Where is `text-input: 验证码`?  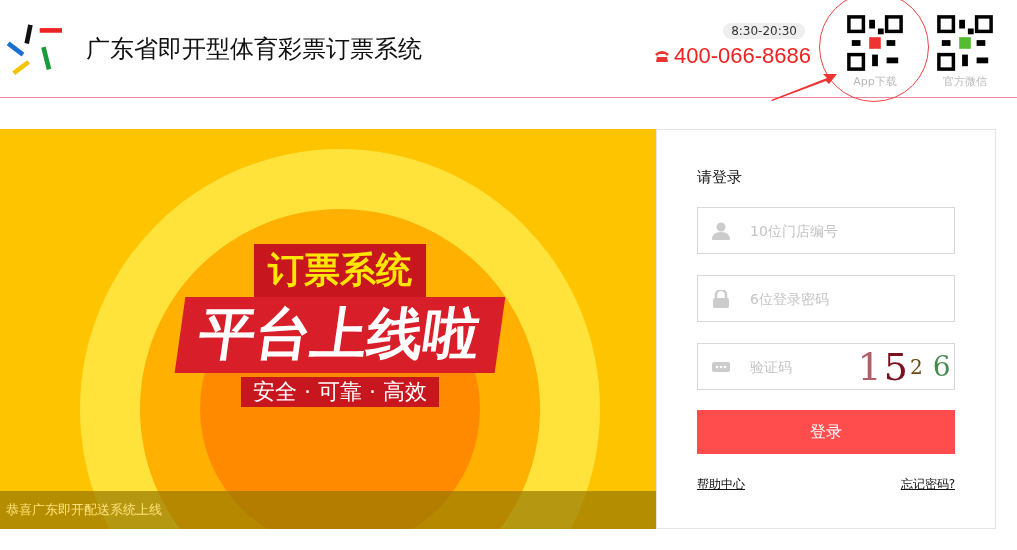 text-input: 验证码 is located at coordinates (802, 366).